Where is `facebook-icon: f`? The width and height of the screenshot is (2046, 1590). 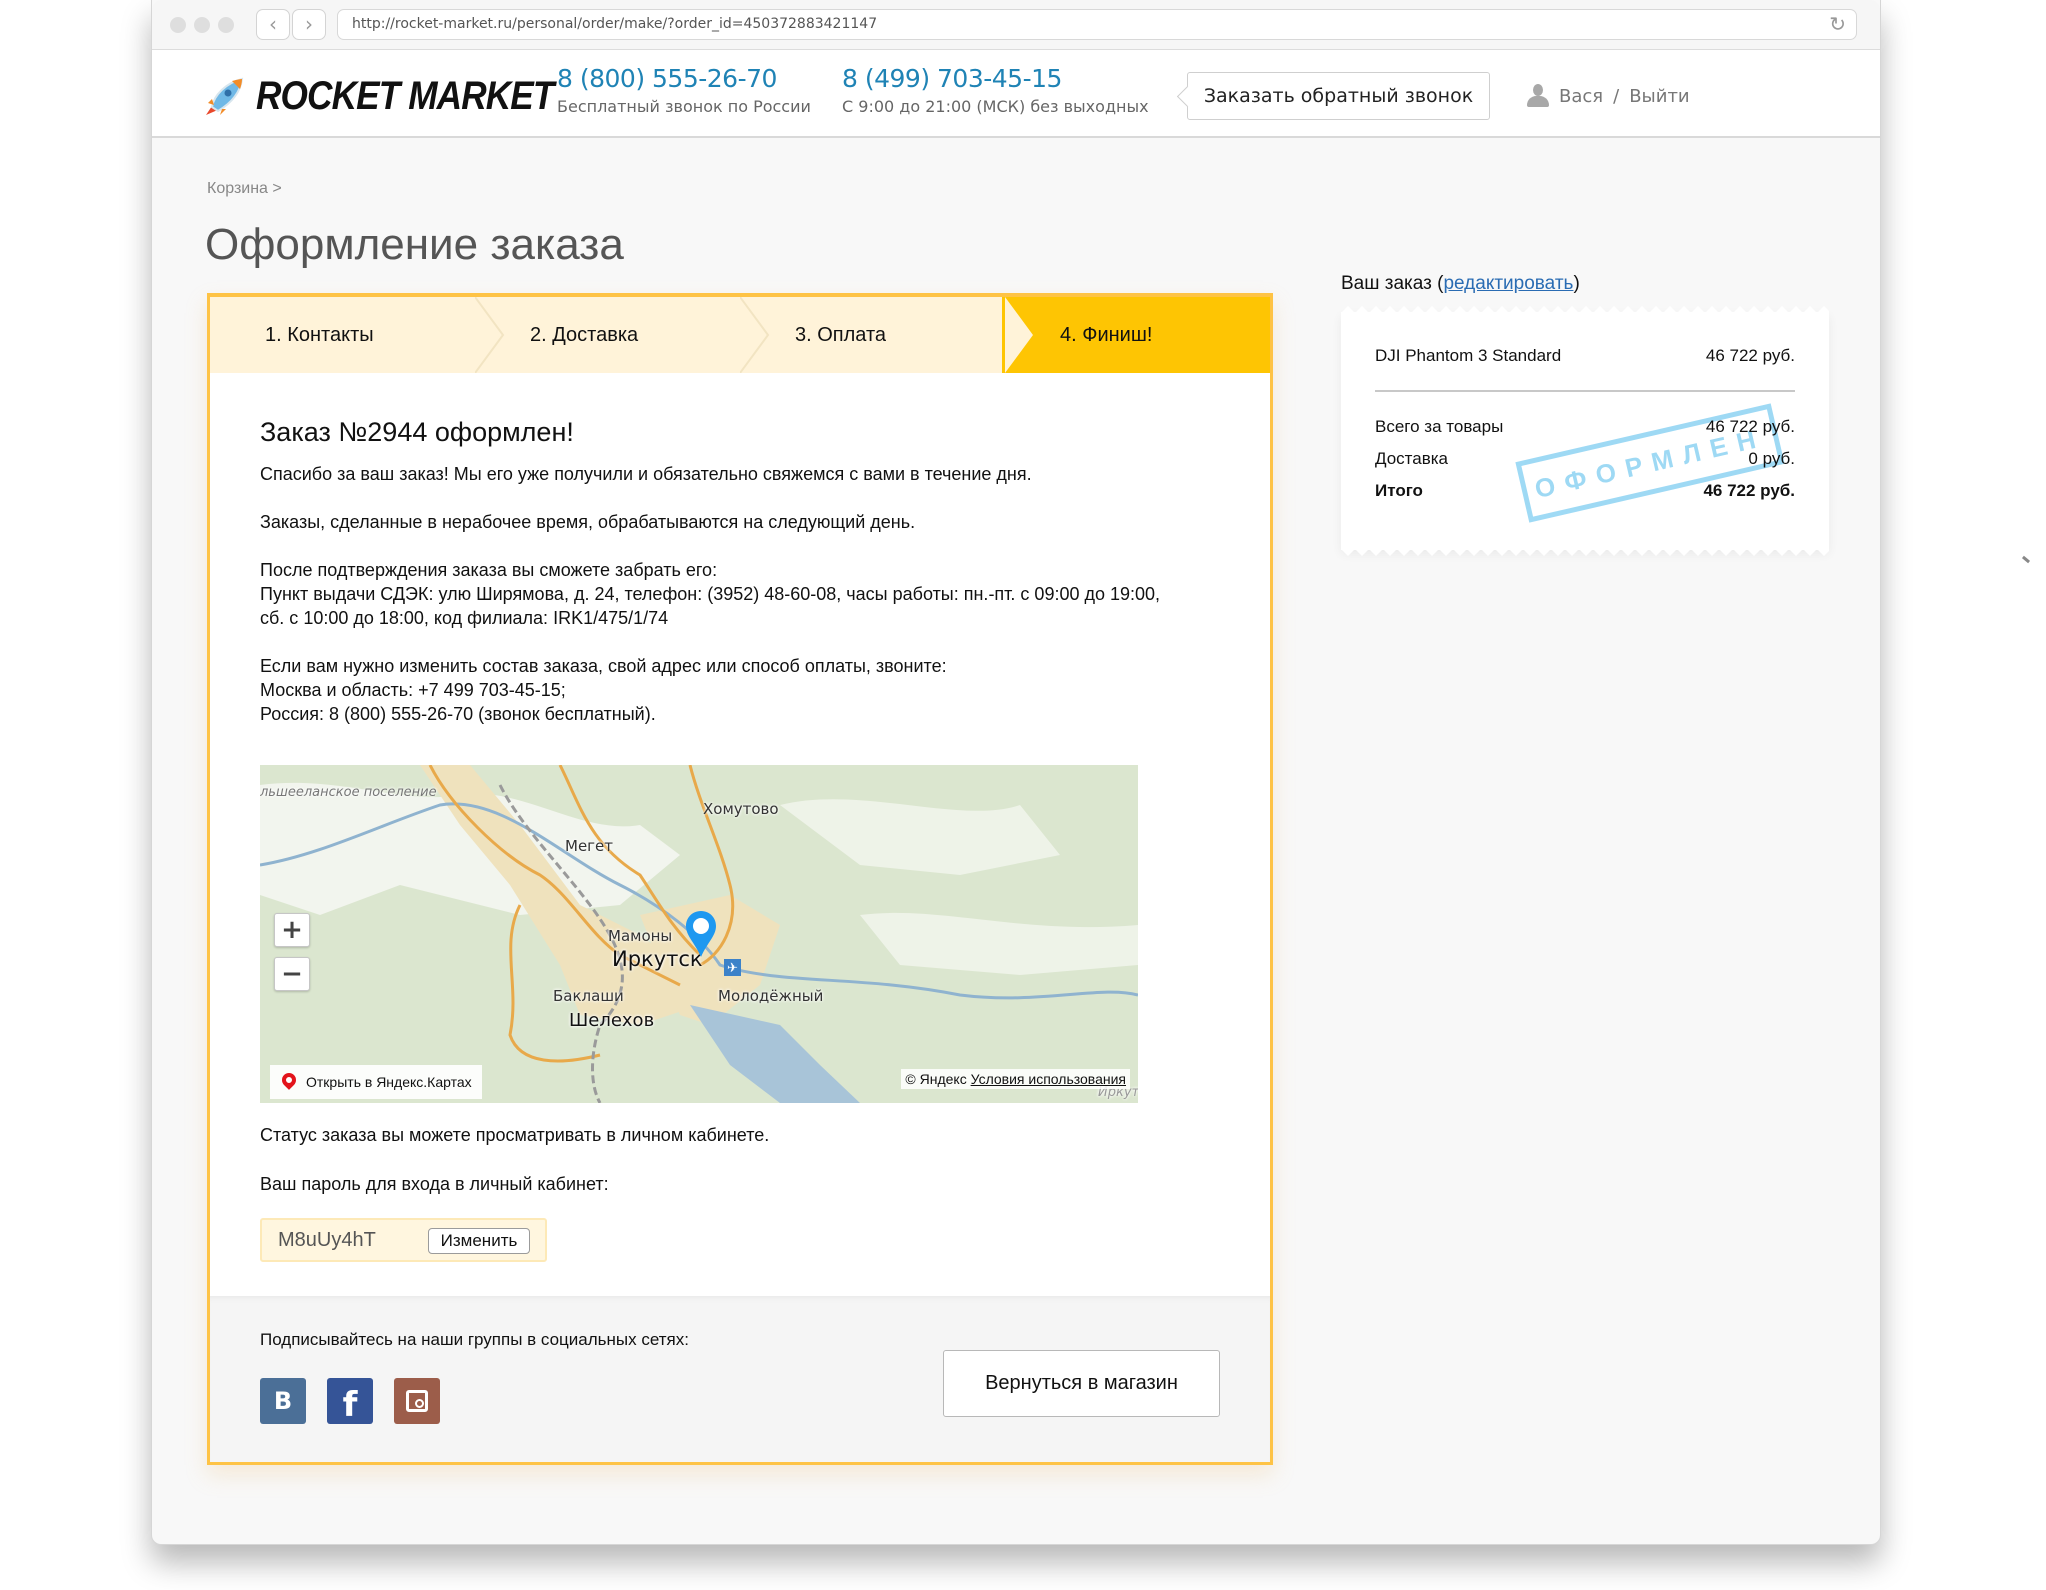
facebook-icon: f is located at coordinates (350, 1401).